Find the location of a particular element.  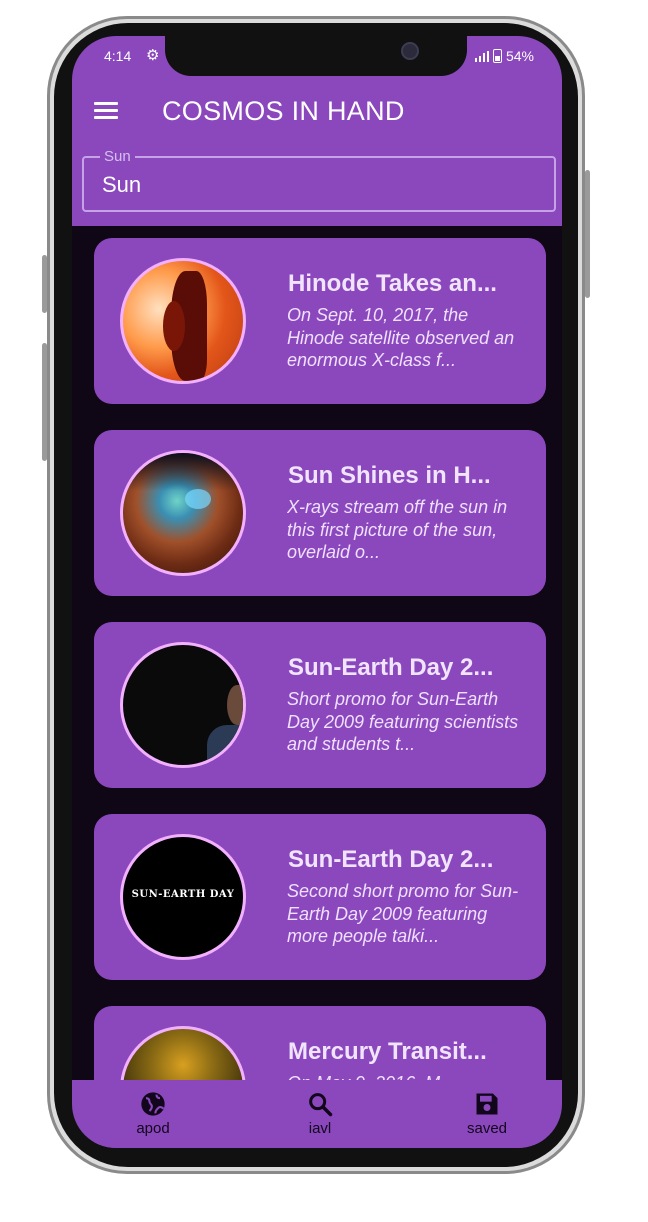

result-thumbnail: SUN-EARTH DAY is located at coordinates (183, 897).